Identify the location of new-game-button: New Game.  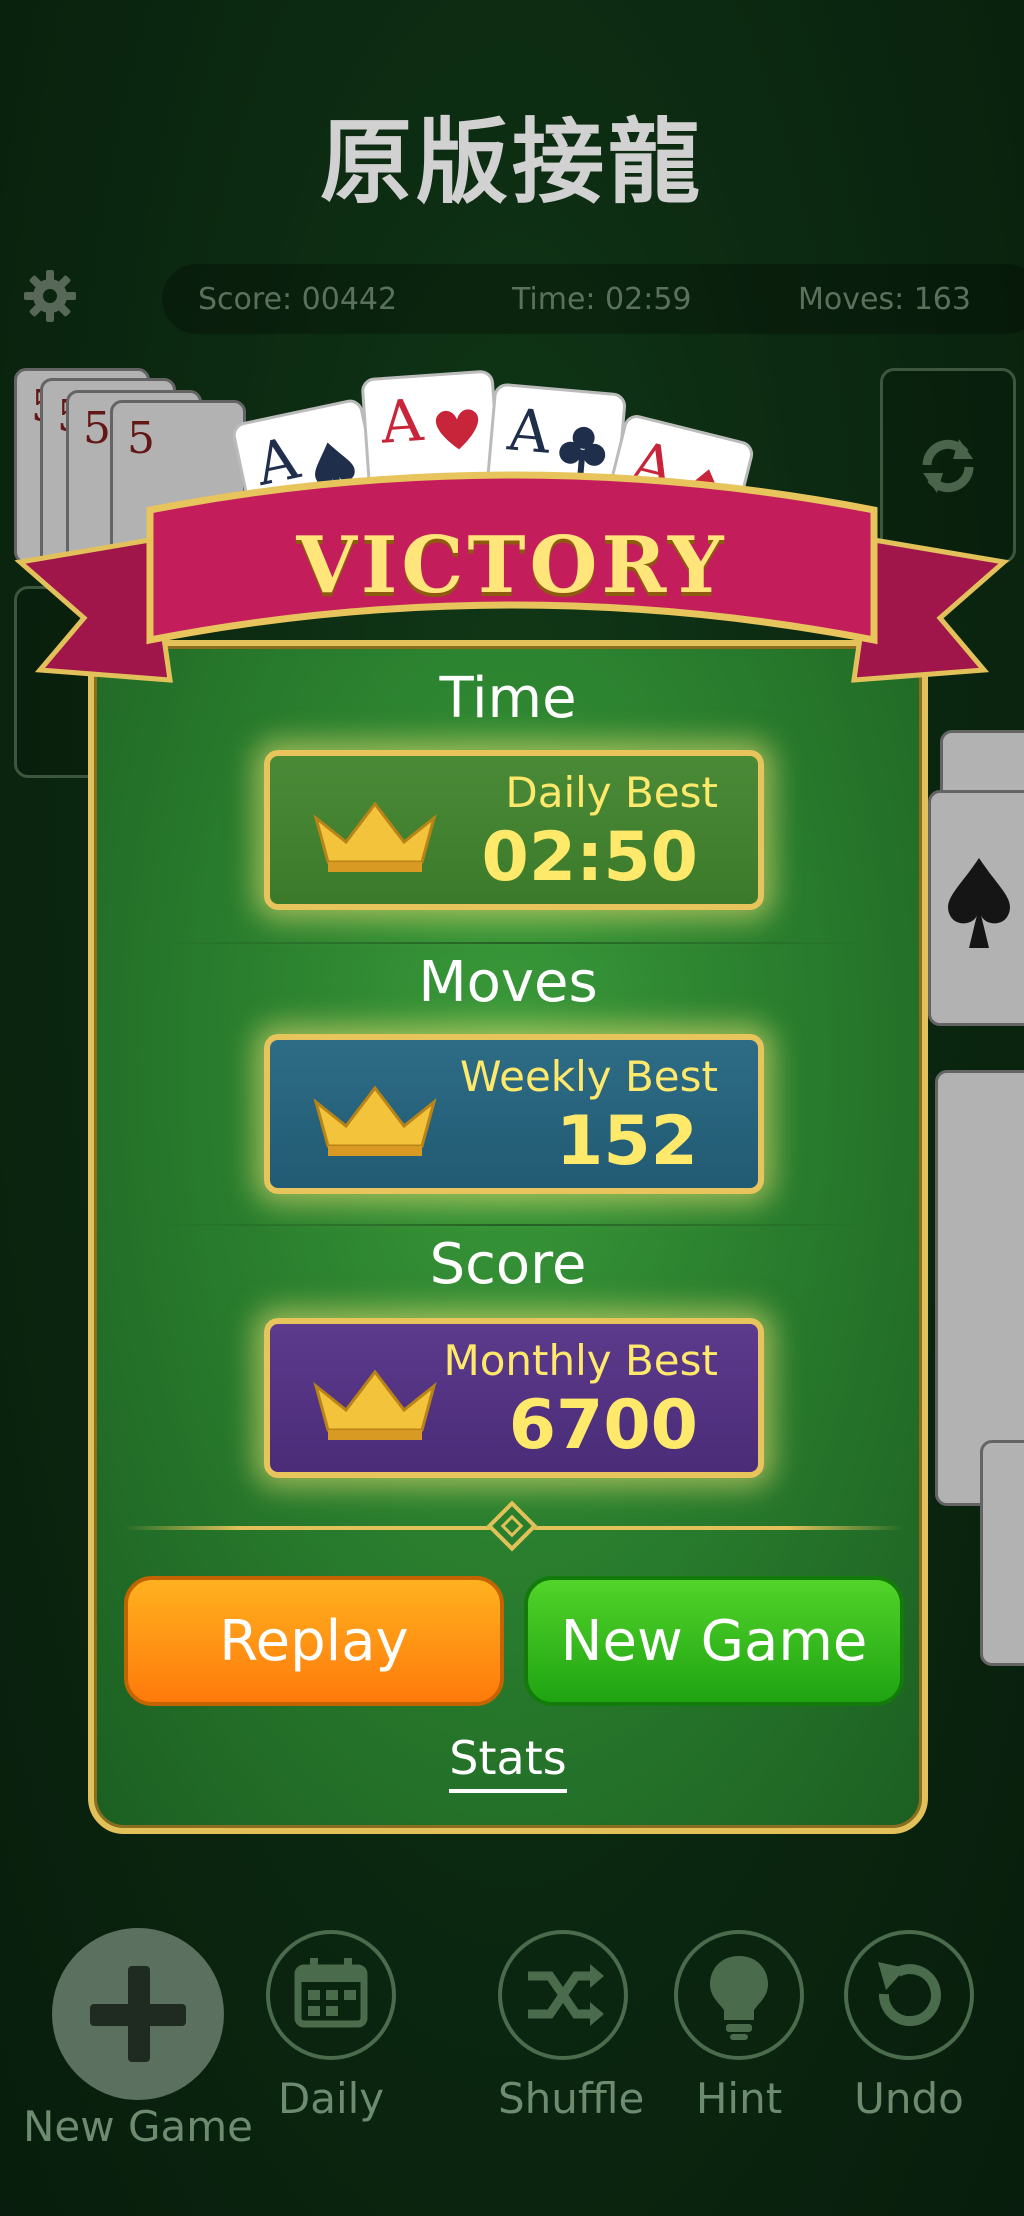
(714, 1641).